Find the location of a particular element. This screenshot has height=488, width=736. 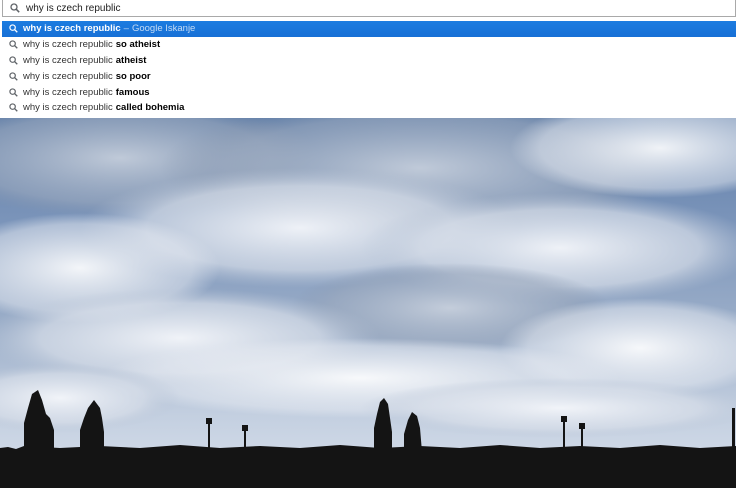

suggestion-source: Google Iskanje is located at coordinates (163, 29).